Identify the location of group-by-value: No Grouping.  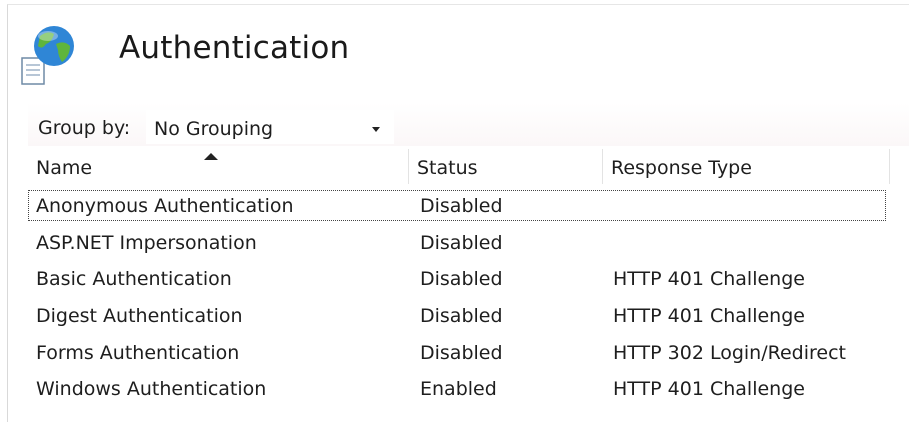
(214, 129).